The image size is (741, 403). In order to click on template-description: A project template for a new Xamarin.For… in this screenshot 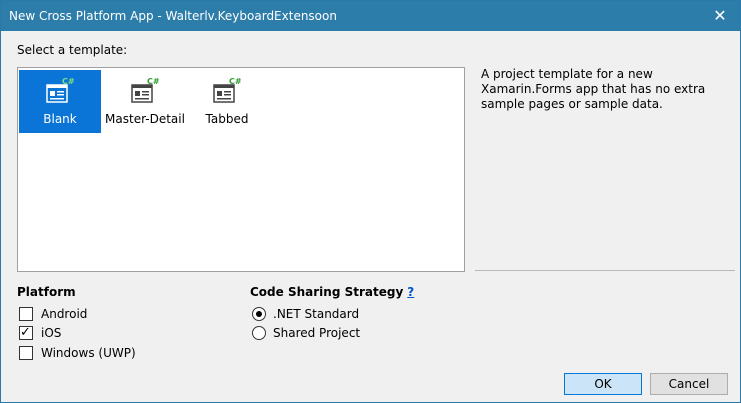, I will do `click(593, 89)`.